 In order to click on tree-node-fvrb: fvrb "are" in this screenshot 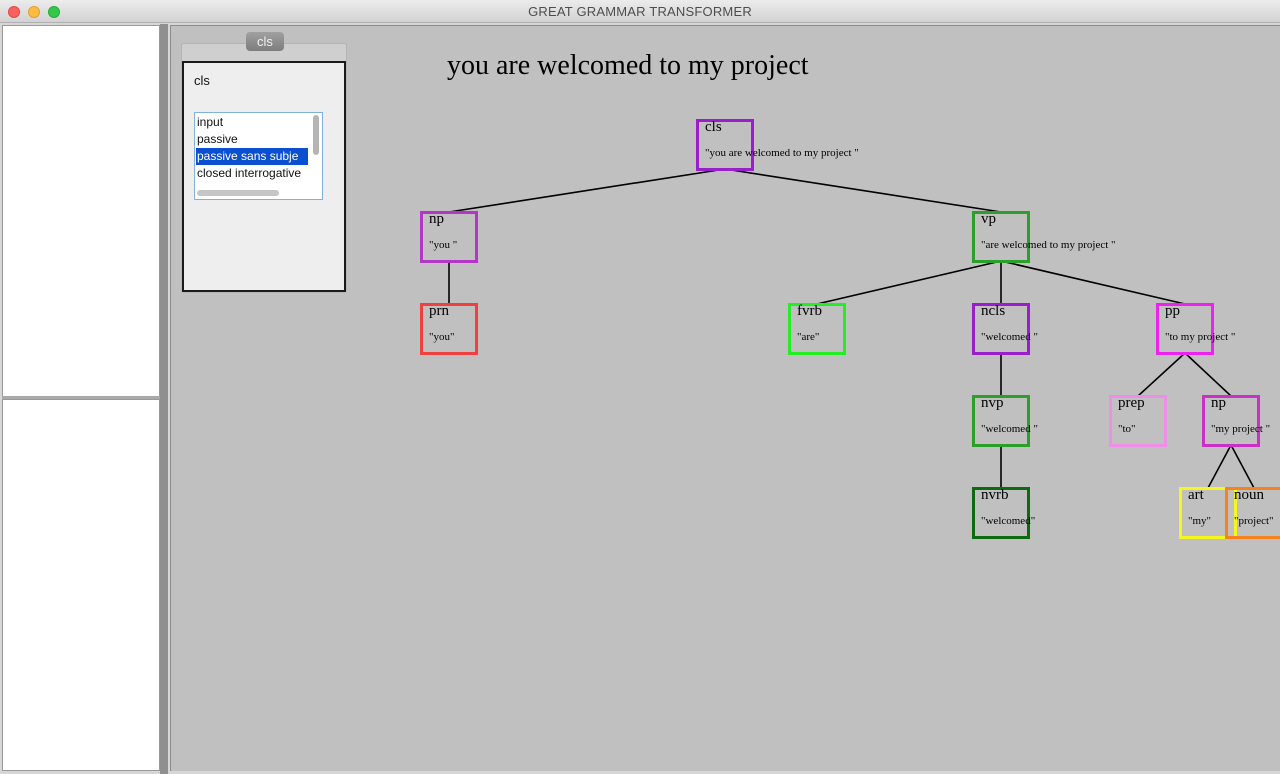, I will do `click(817, 329)`.